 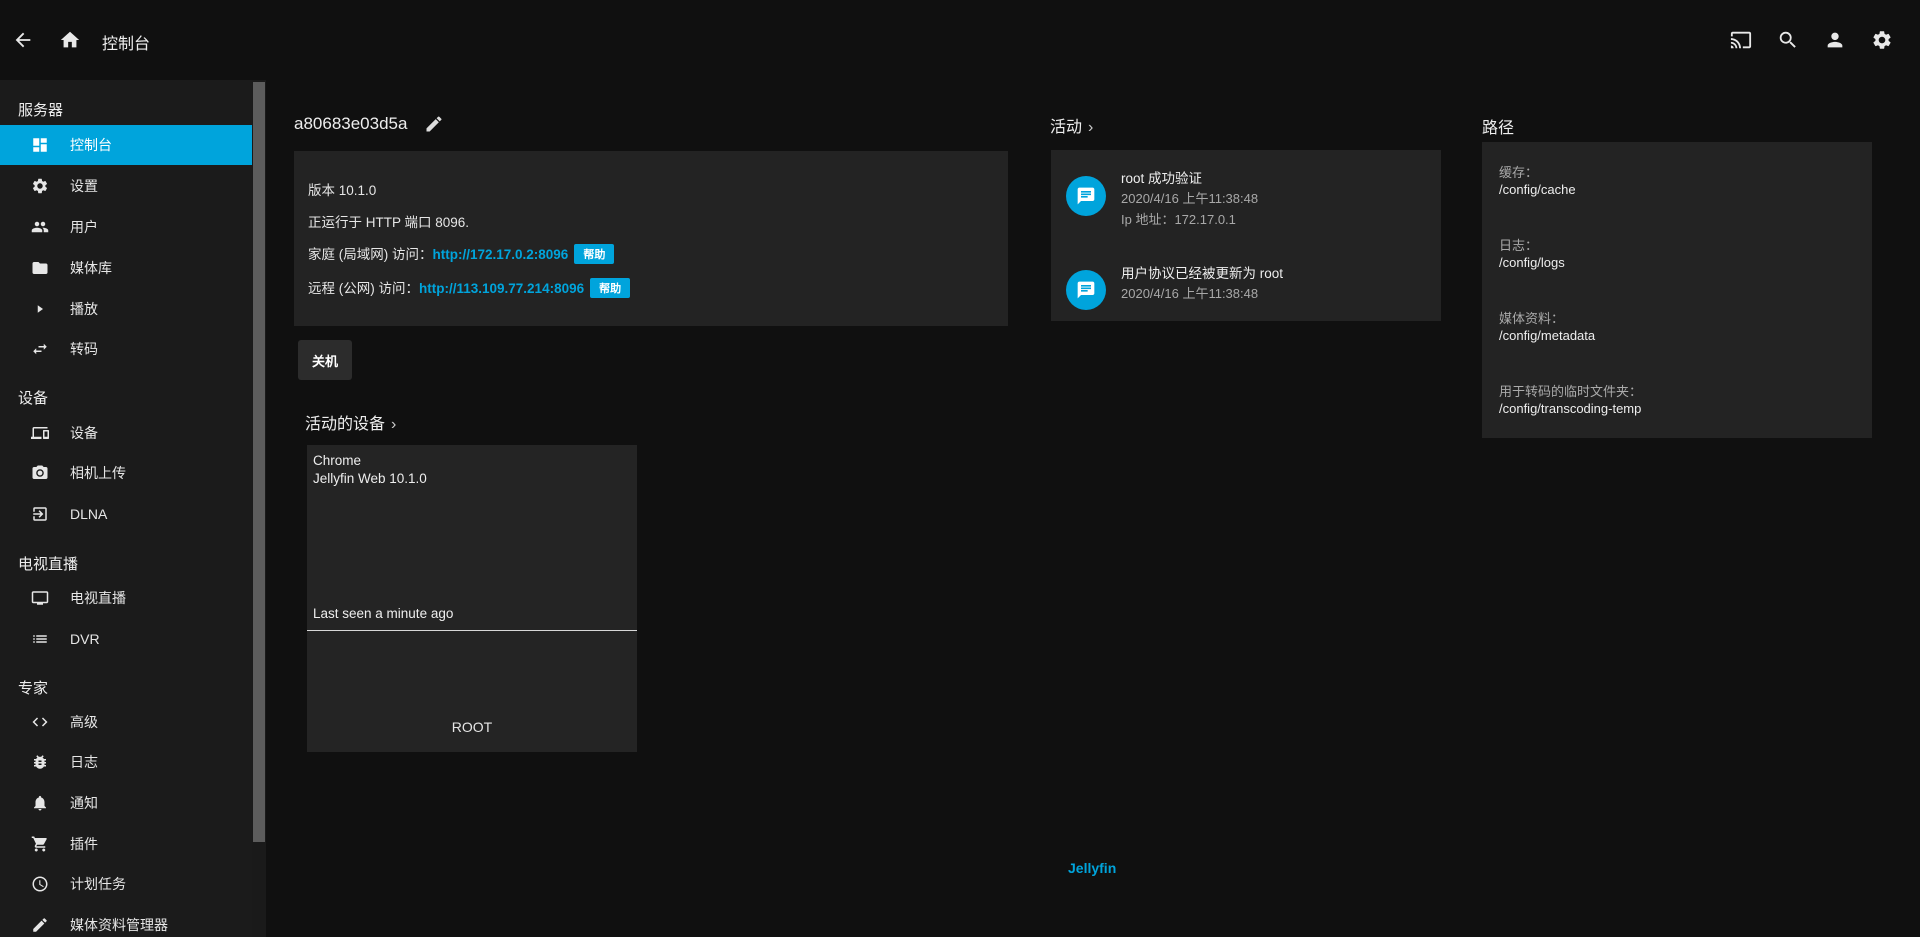 What do you see at coordinates (1537, 189) in the screenshot?
I see `path-value: /config/cache` at bounding box center [1537, 189].